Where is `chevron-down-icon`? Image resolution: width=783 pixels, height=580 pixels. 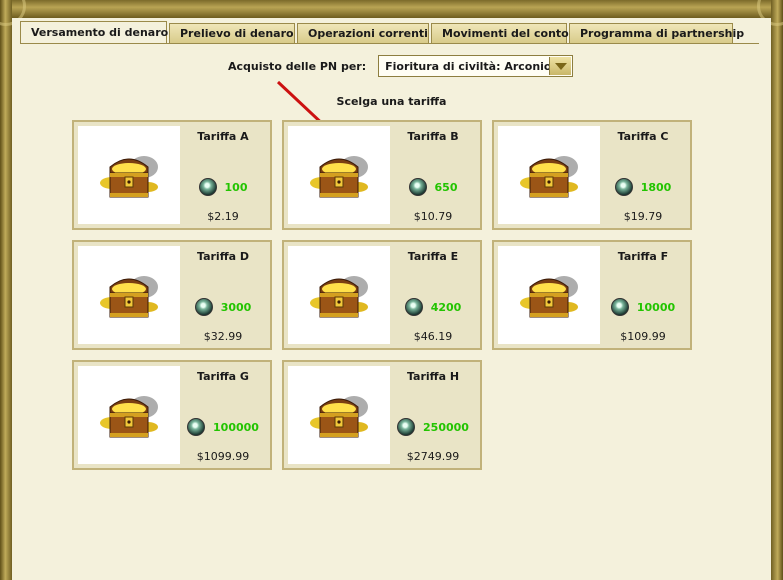 chevron-down-icon is located at coordinates (560, 66).